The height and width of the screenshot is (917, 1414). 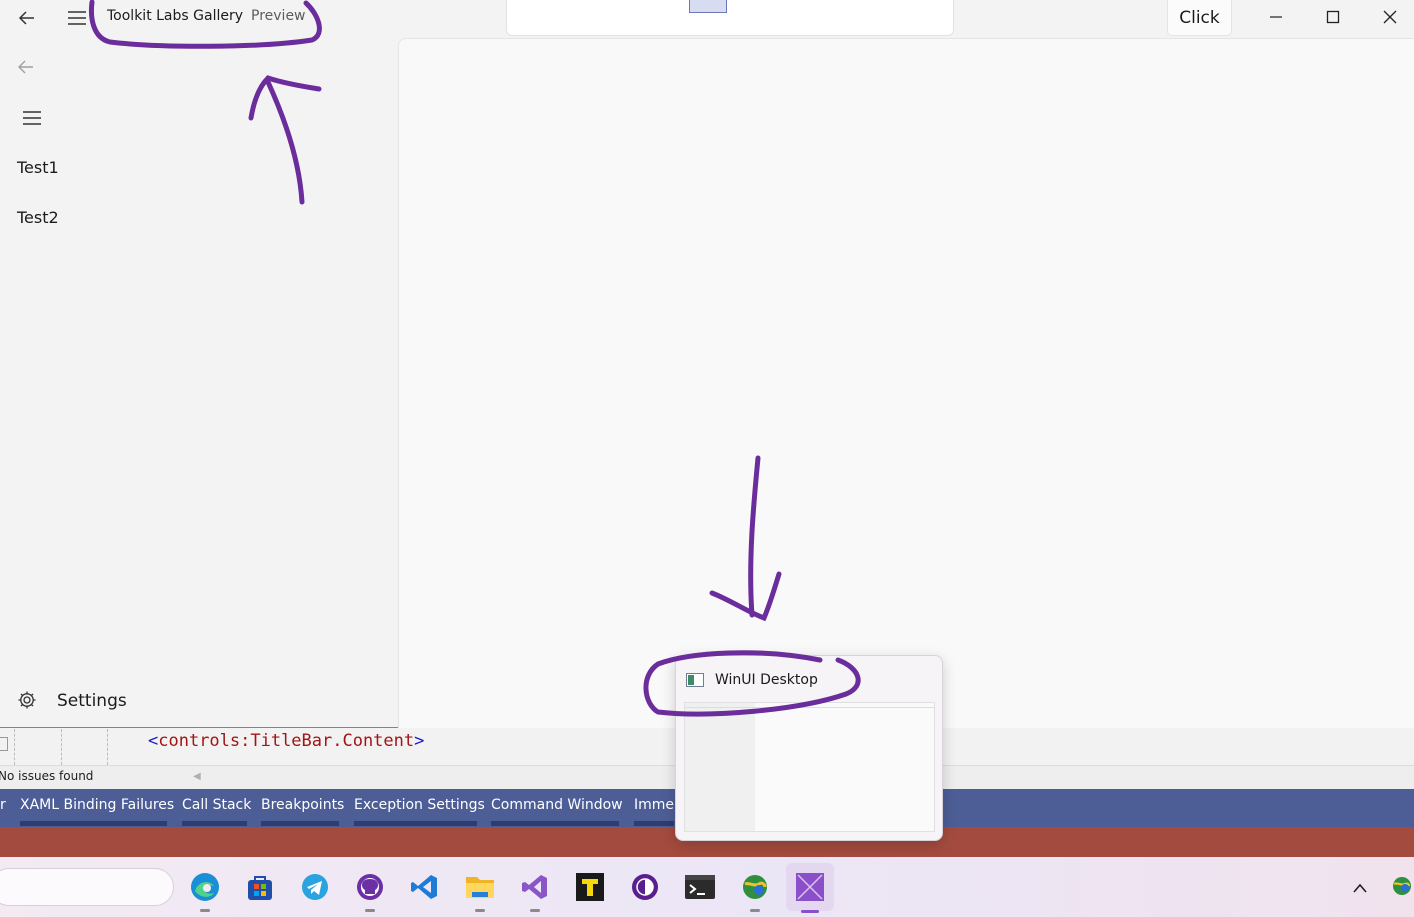 I want to click on back-arrow-icon, so click(x=27, y=18).